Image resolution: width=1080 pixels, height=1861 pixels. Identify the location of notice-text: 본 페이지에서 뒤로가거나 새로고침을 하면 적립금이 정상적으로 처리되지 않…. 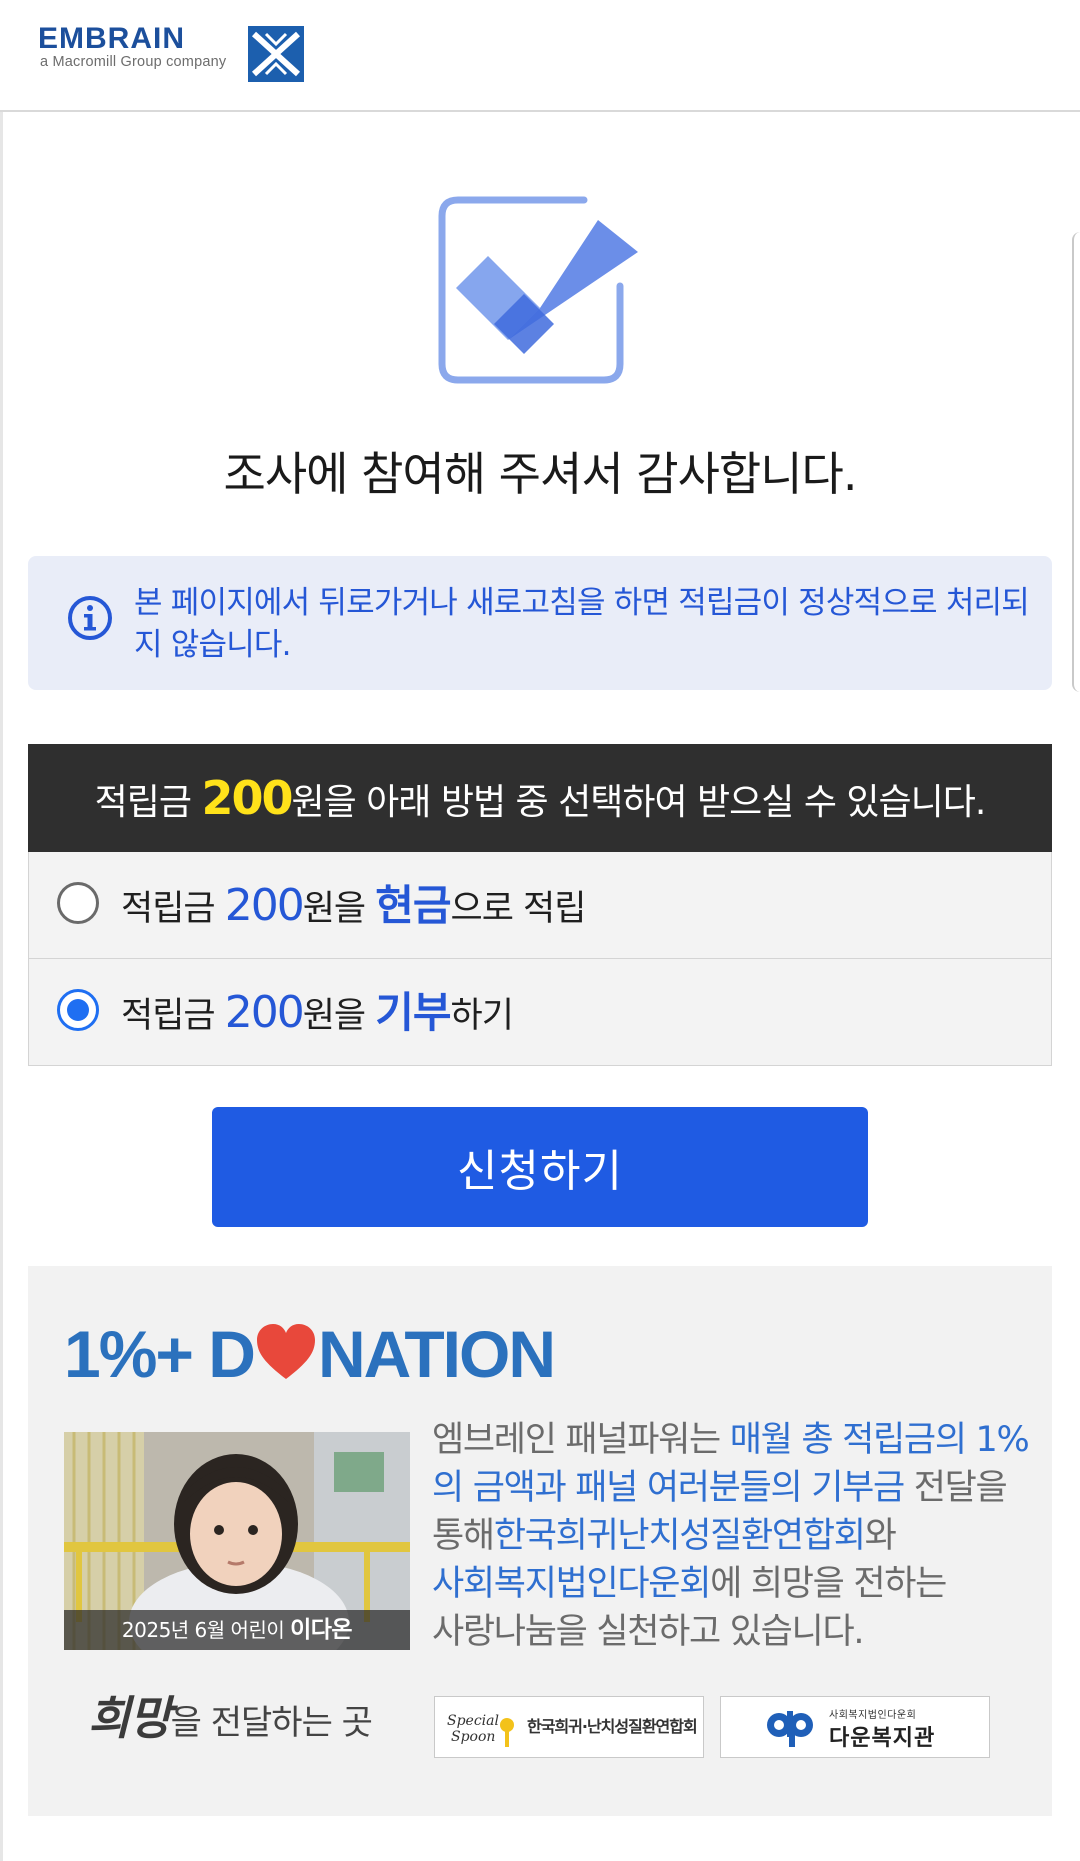
(582, 624).